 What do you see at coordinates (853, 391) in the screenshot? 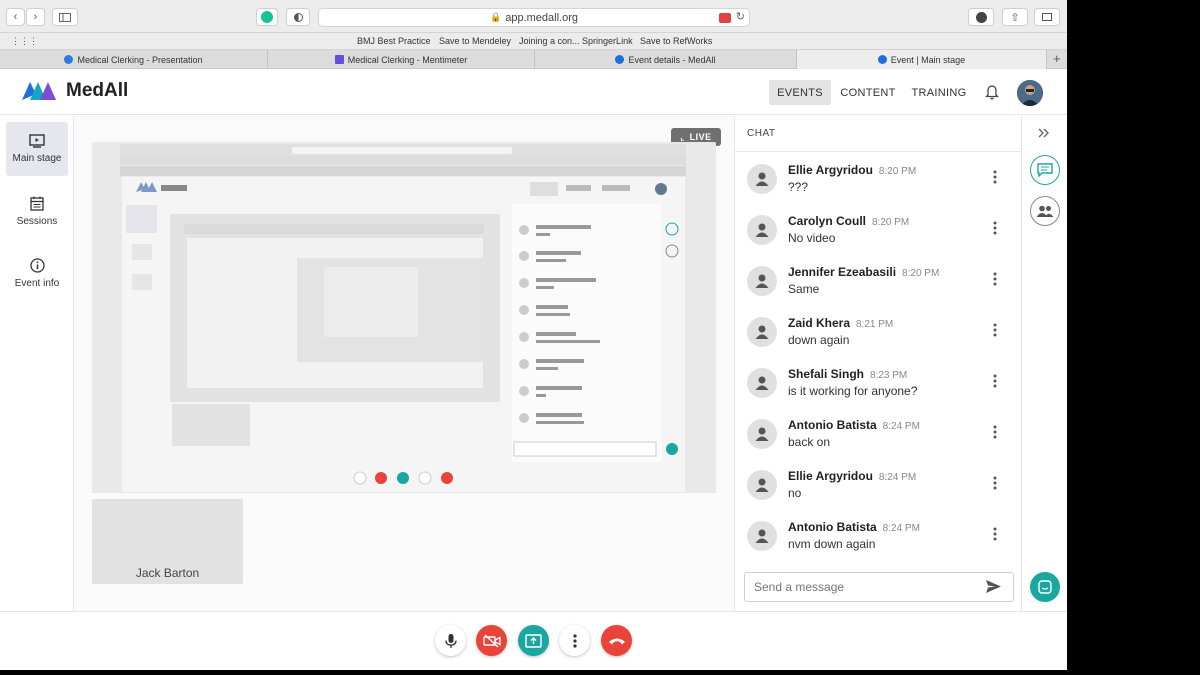
I see `message-text: is it working for anyone?` at bounding box center [853, 391].